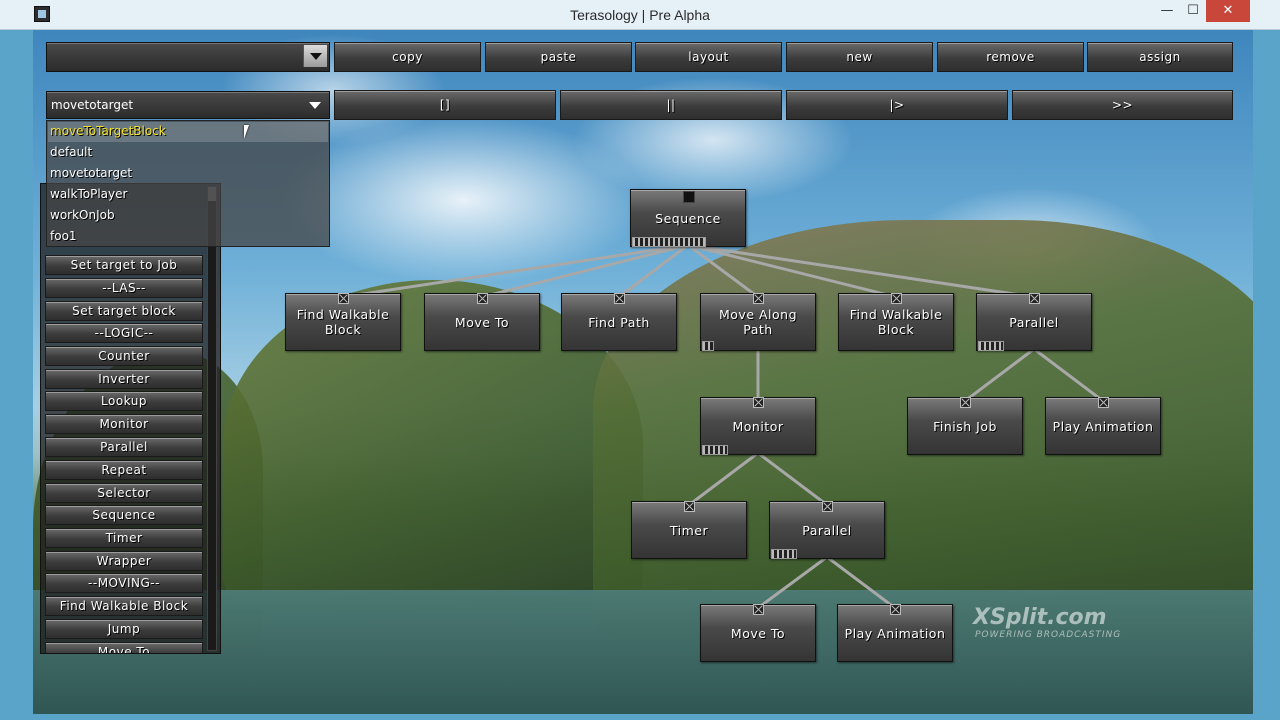 The width and height of the screenshot is (1280, 720). I want to click on xsplit-watermark: XSplit.com POWERING BROADCASTING, so click(1047, 622).